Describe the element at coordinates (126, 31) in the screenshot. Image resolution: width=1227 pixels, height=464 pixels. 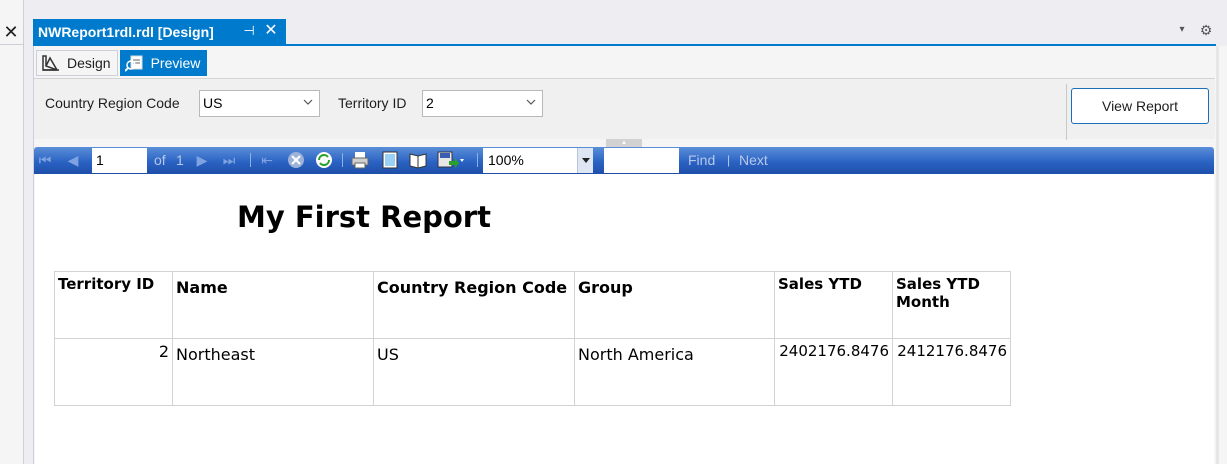
I see `document-tab-title: NWReport1rdl.rdl [Design]` at that location.